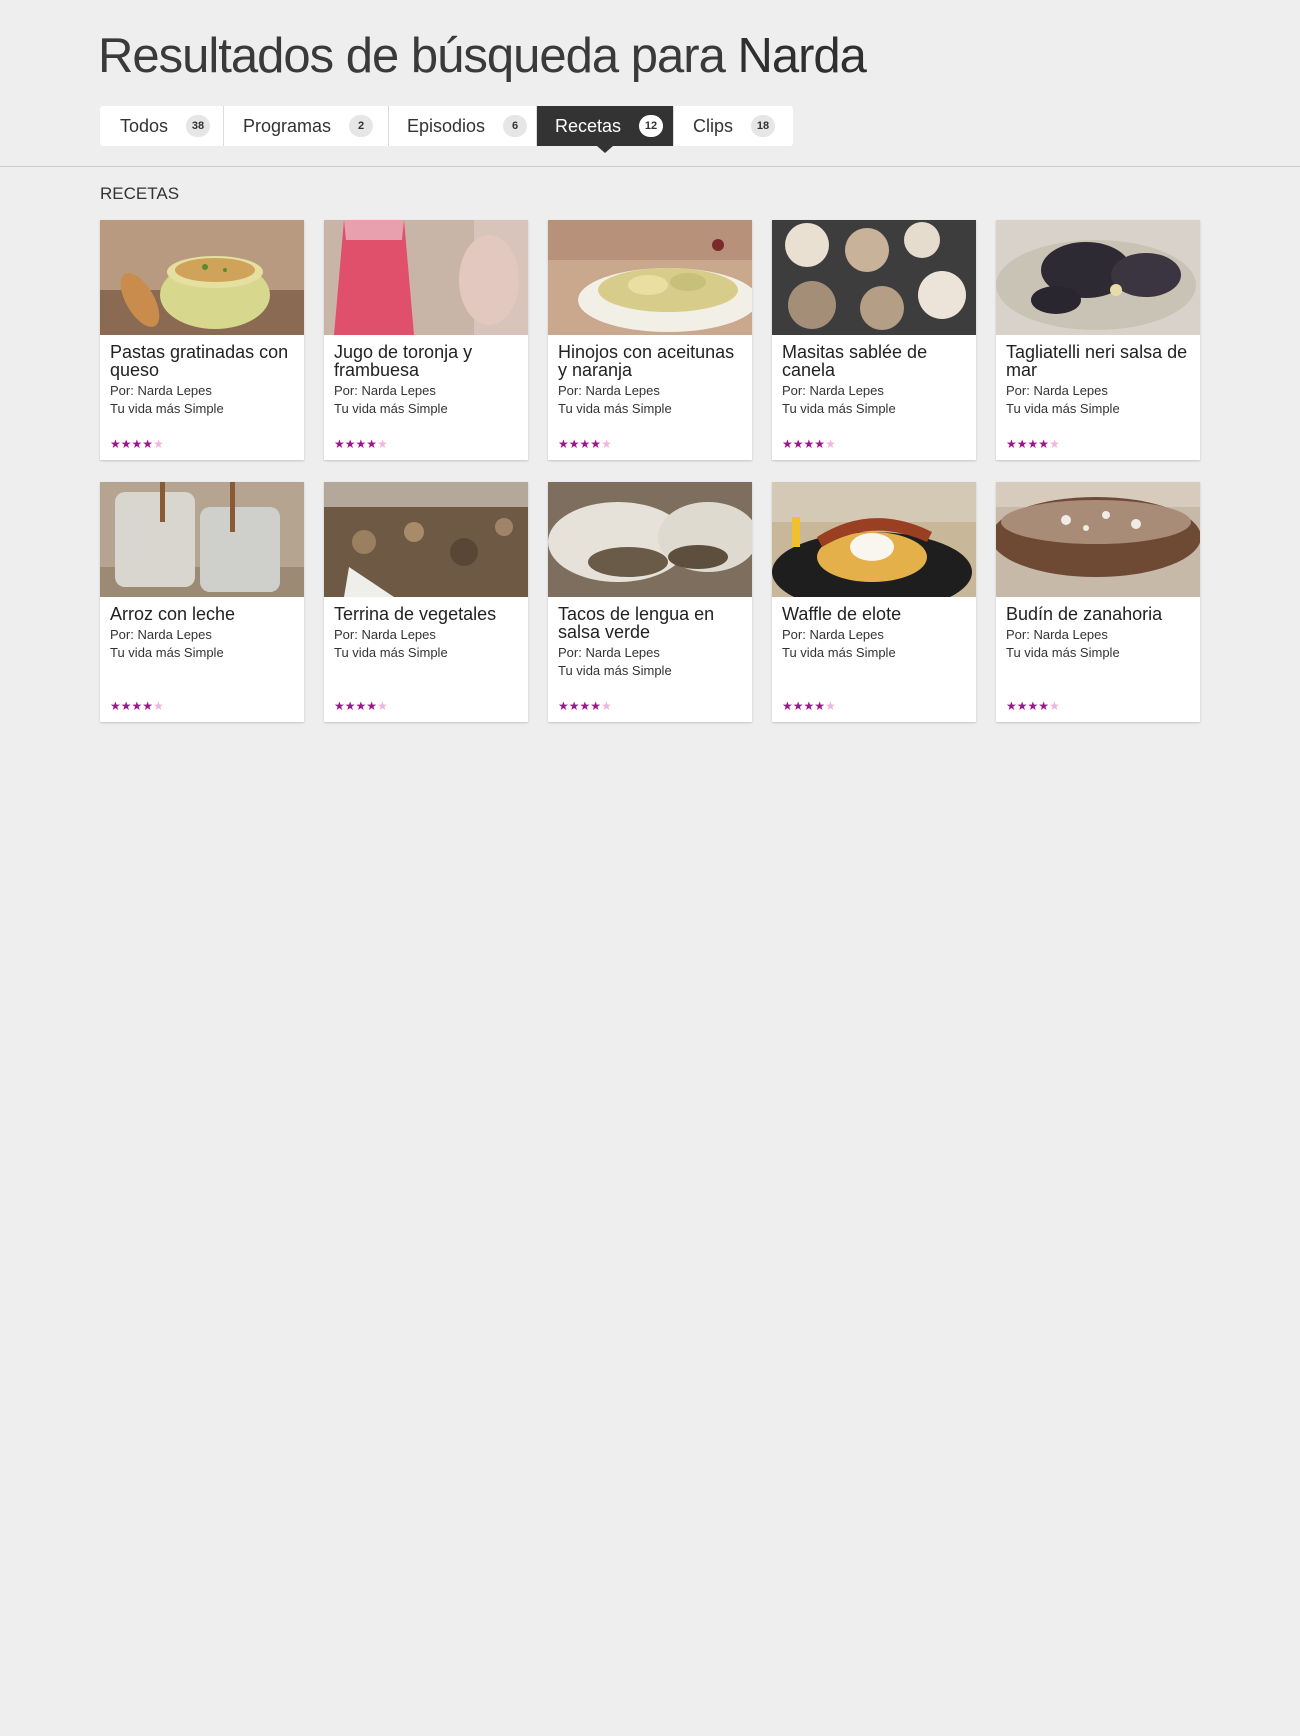 The image size is (1300, 1736). Describe the element at coordinates (140, 193) in the screenshot. I see `section-title: RECETAS` at that location.